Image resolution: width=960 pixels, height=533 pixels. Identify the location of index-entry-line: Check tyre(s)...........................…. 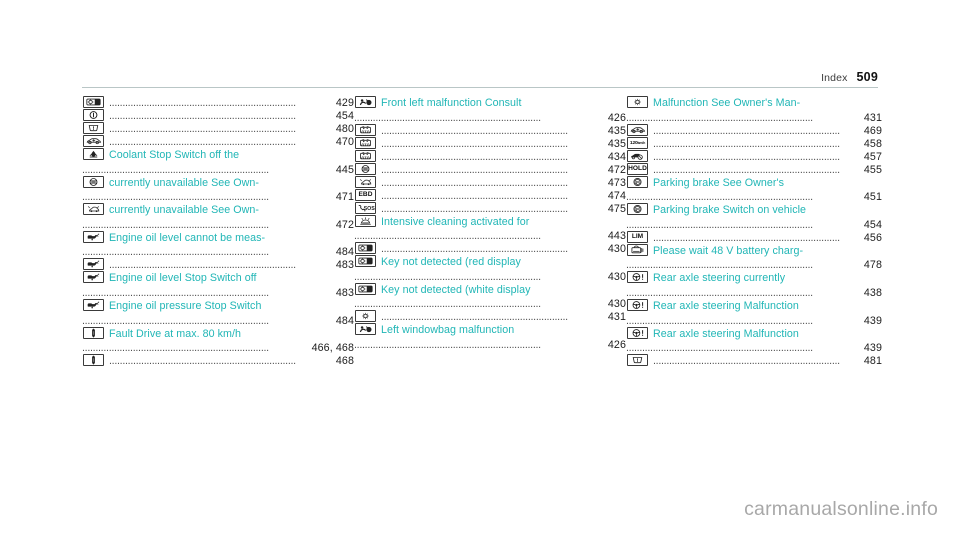
(218, 128).